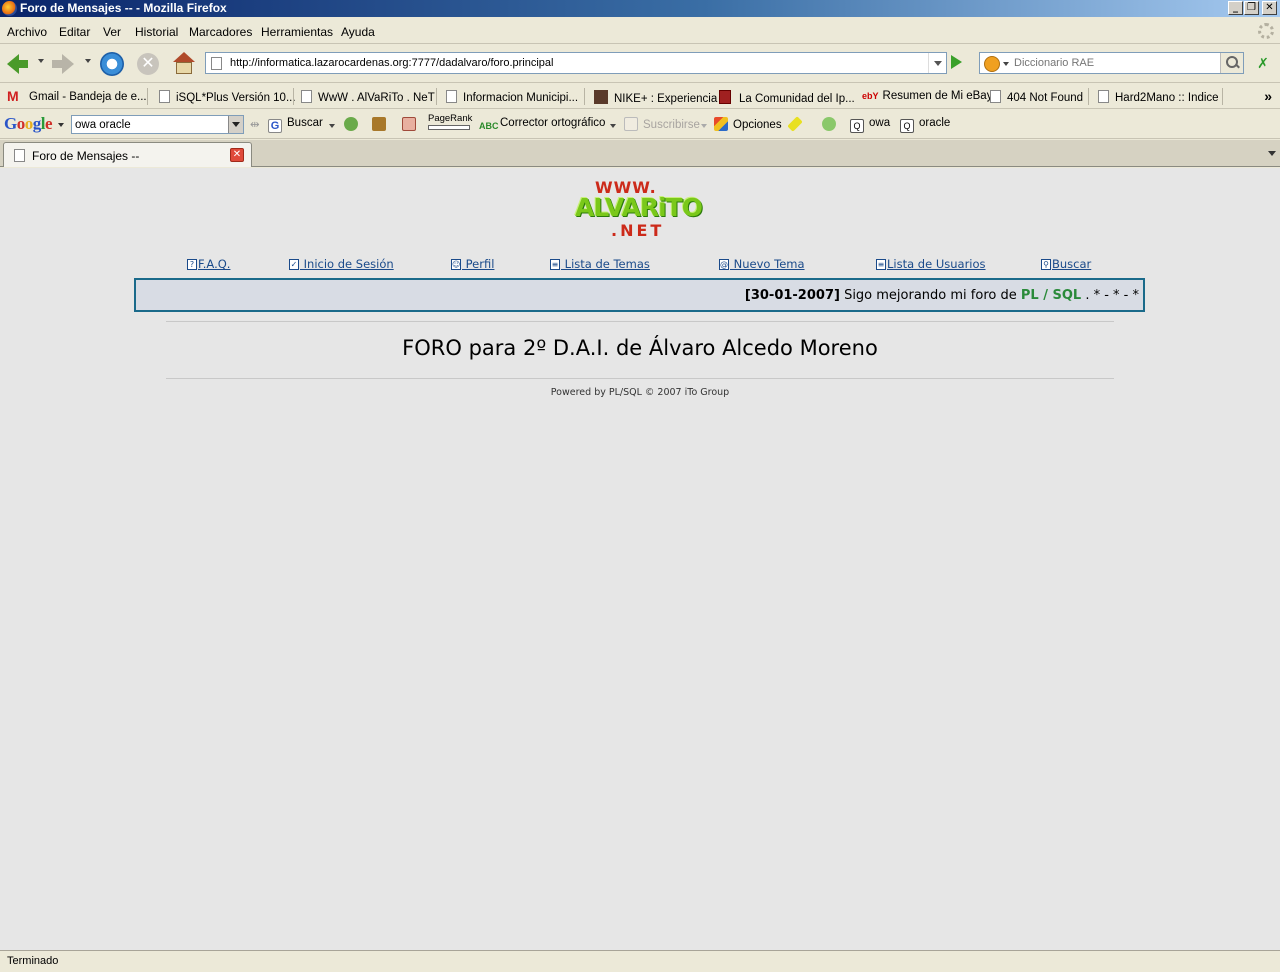 The image size is (1280, 972). I want to click on subscribe-button: Suscribirse, so click(662, 124).